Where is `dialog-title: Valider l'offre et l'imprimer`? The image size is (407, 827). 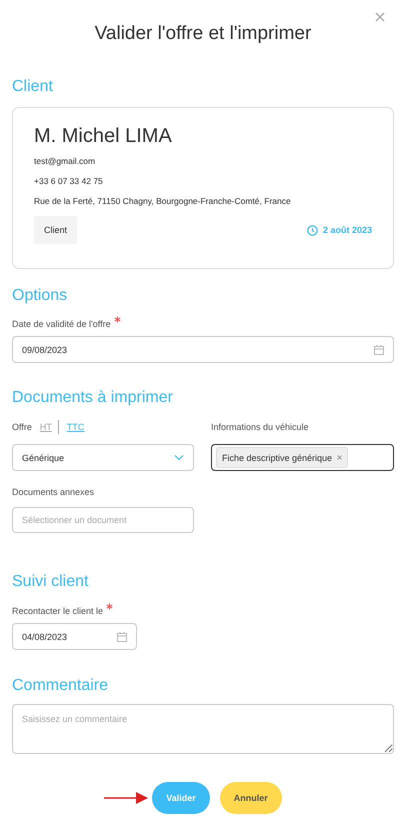 dialog-title: Valider l'offre et l'imprimer is located at coordinates (203, 34).